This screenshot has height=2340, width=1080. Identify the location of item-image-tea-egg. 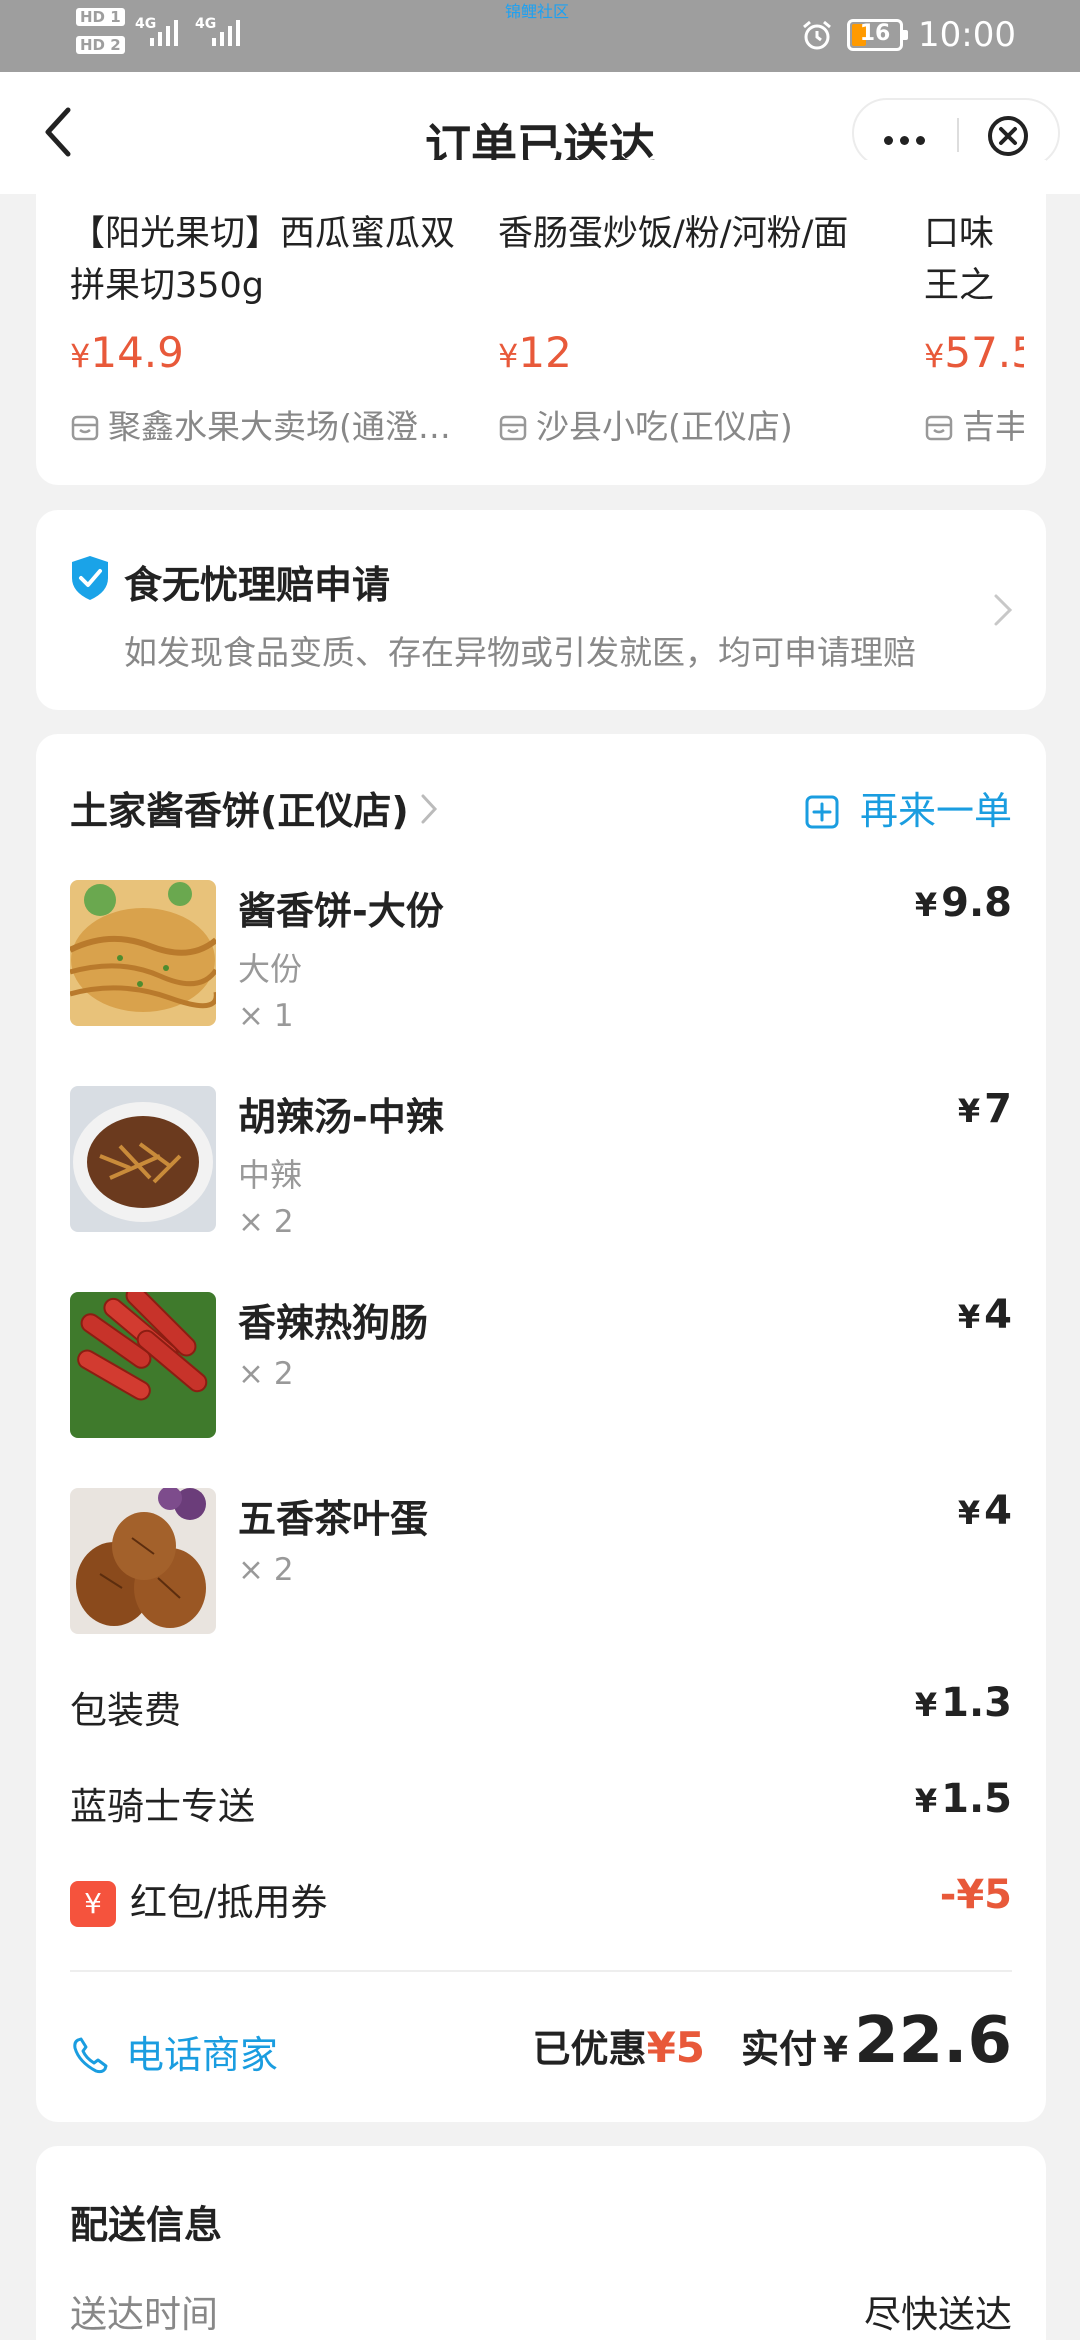
(143, 1561).